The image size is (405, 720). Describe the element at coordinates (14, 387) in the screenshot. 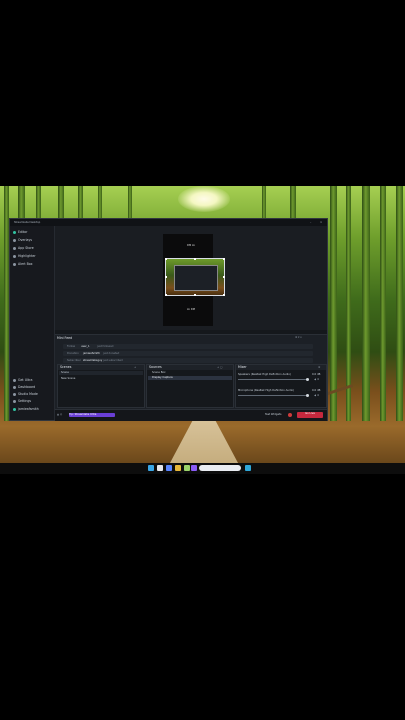

I see `dashboard-icon` at that location.